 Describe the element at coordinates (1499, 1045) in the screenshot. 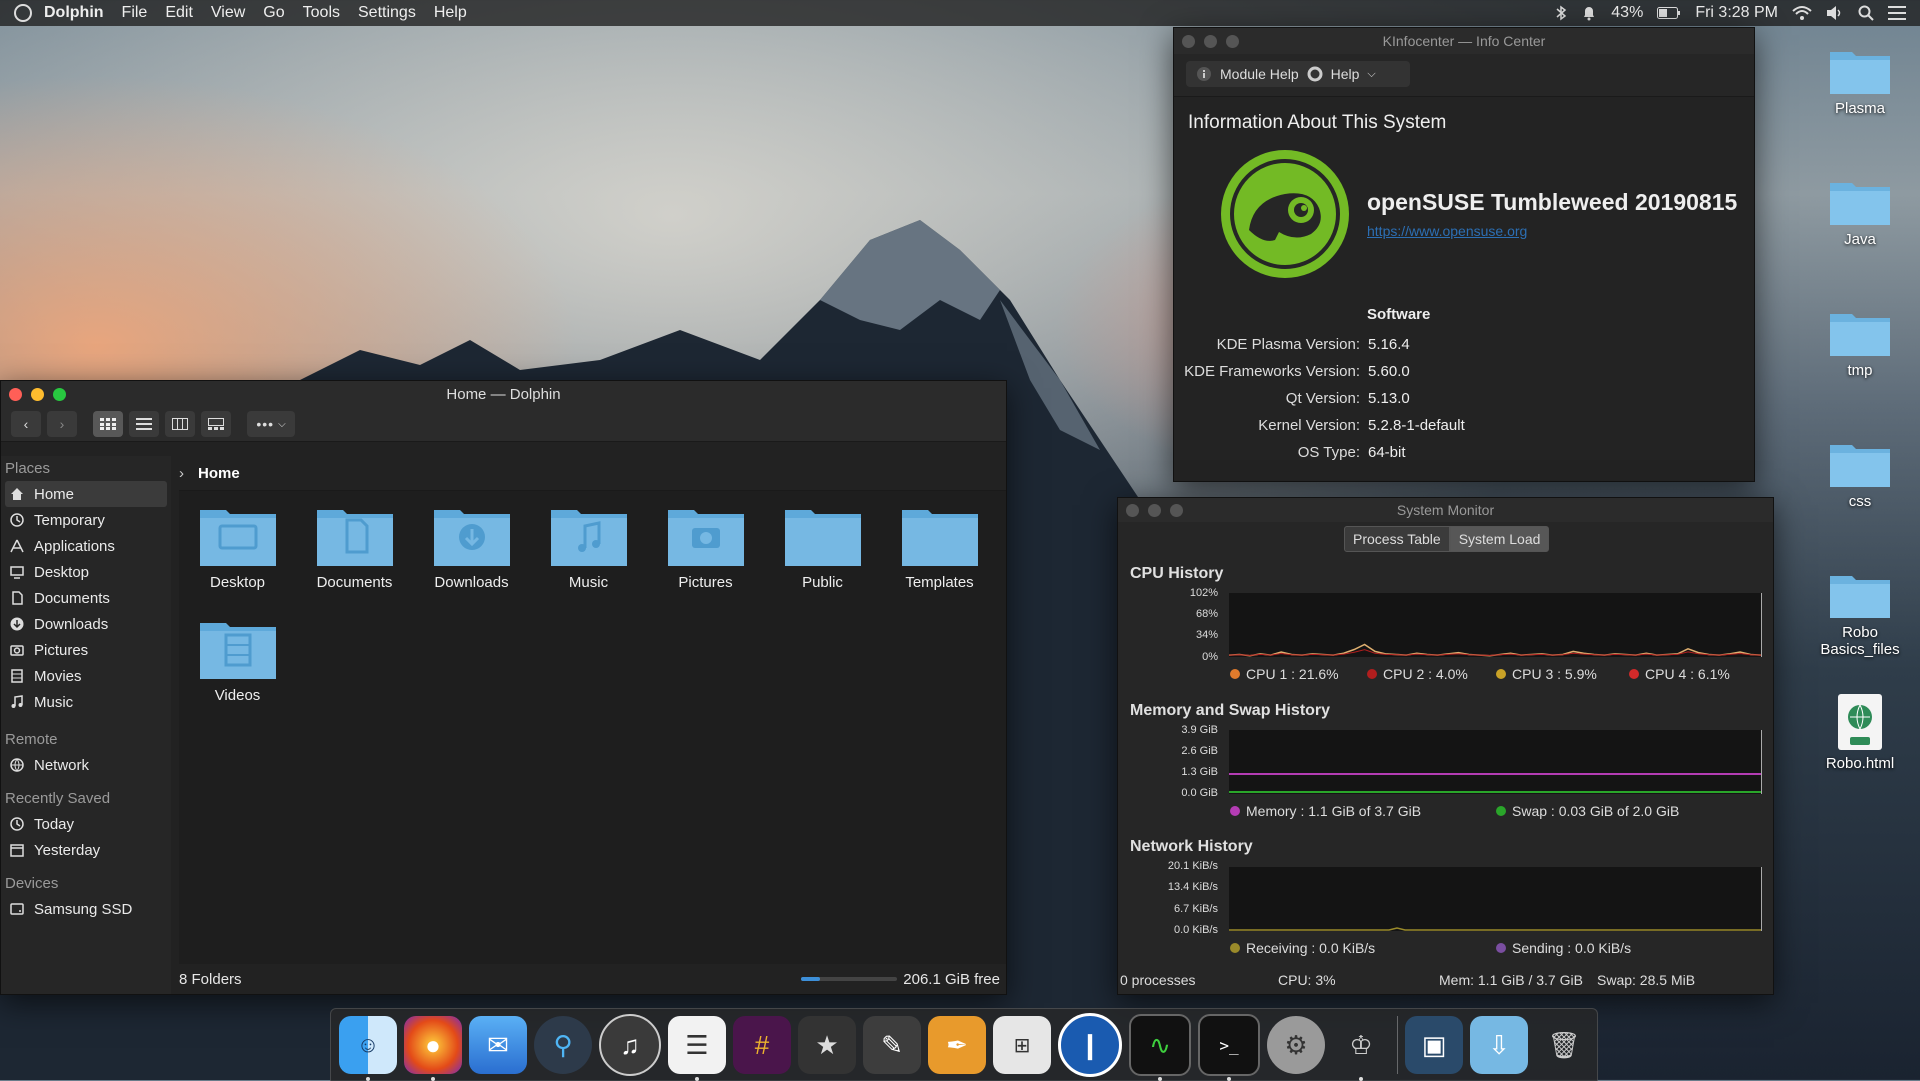

I see `dock-downloads-folder: ⇩` at that location.